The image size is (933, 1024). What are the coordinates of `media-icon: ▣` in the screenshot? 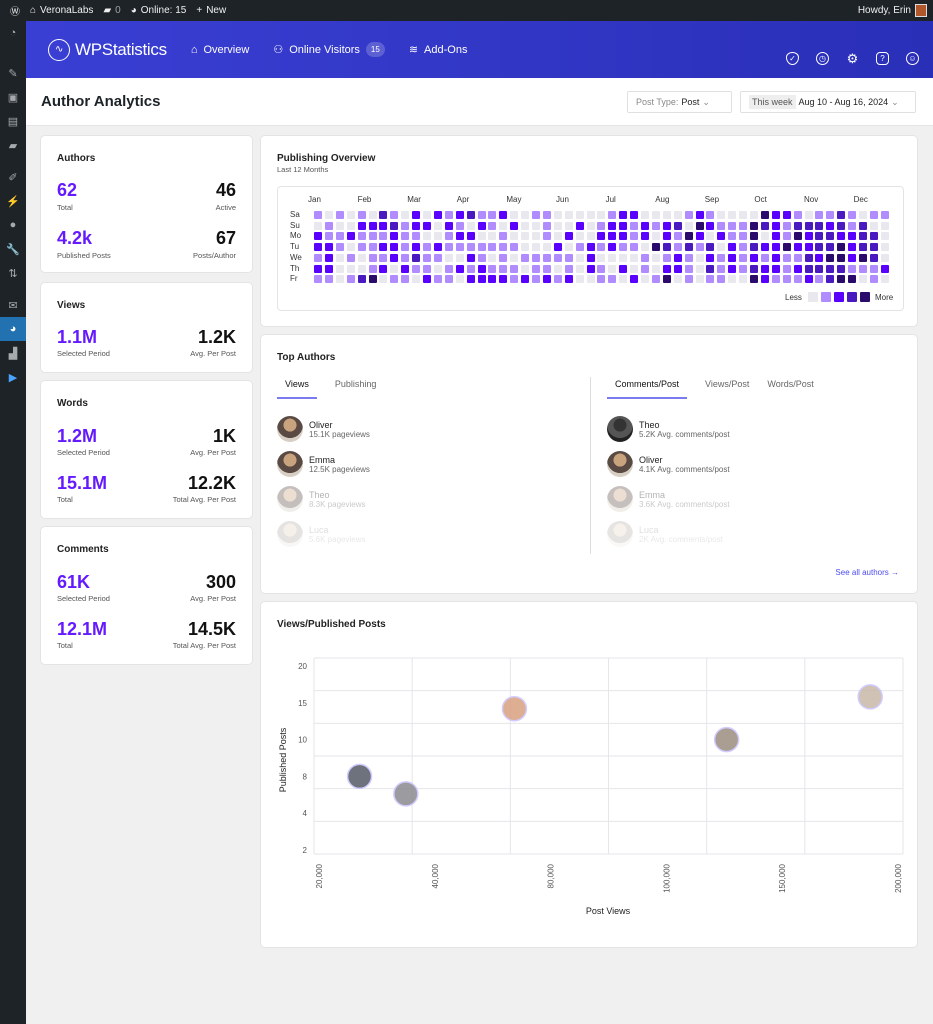 It's located at (13, 97).